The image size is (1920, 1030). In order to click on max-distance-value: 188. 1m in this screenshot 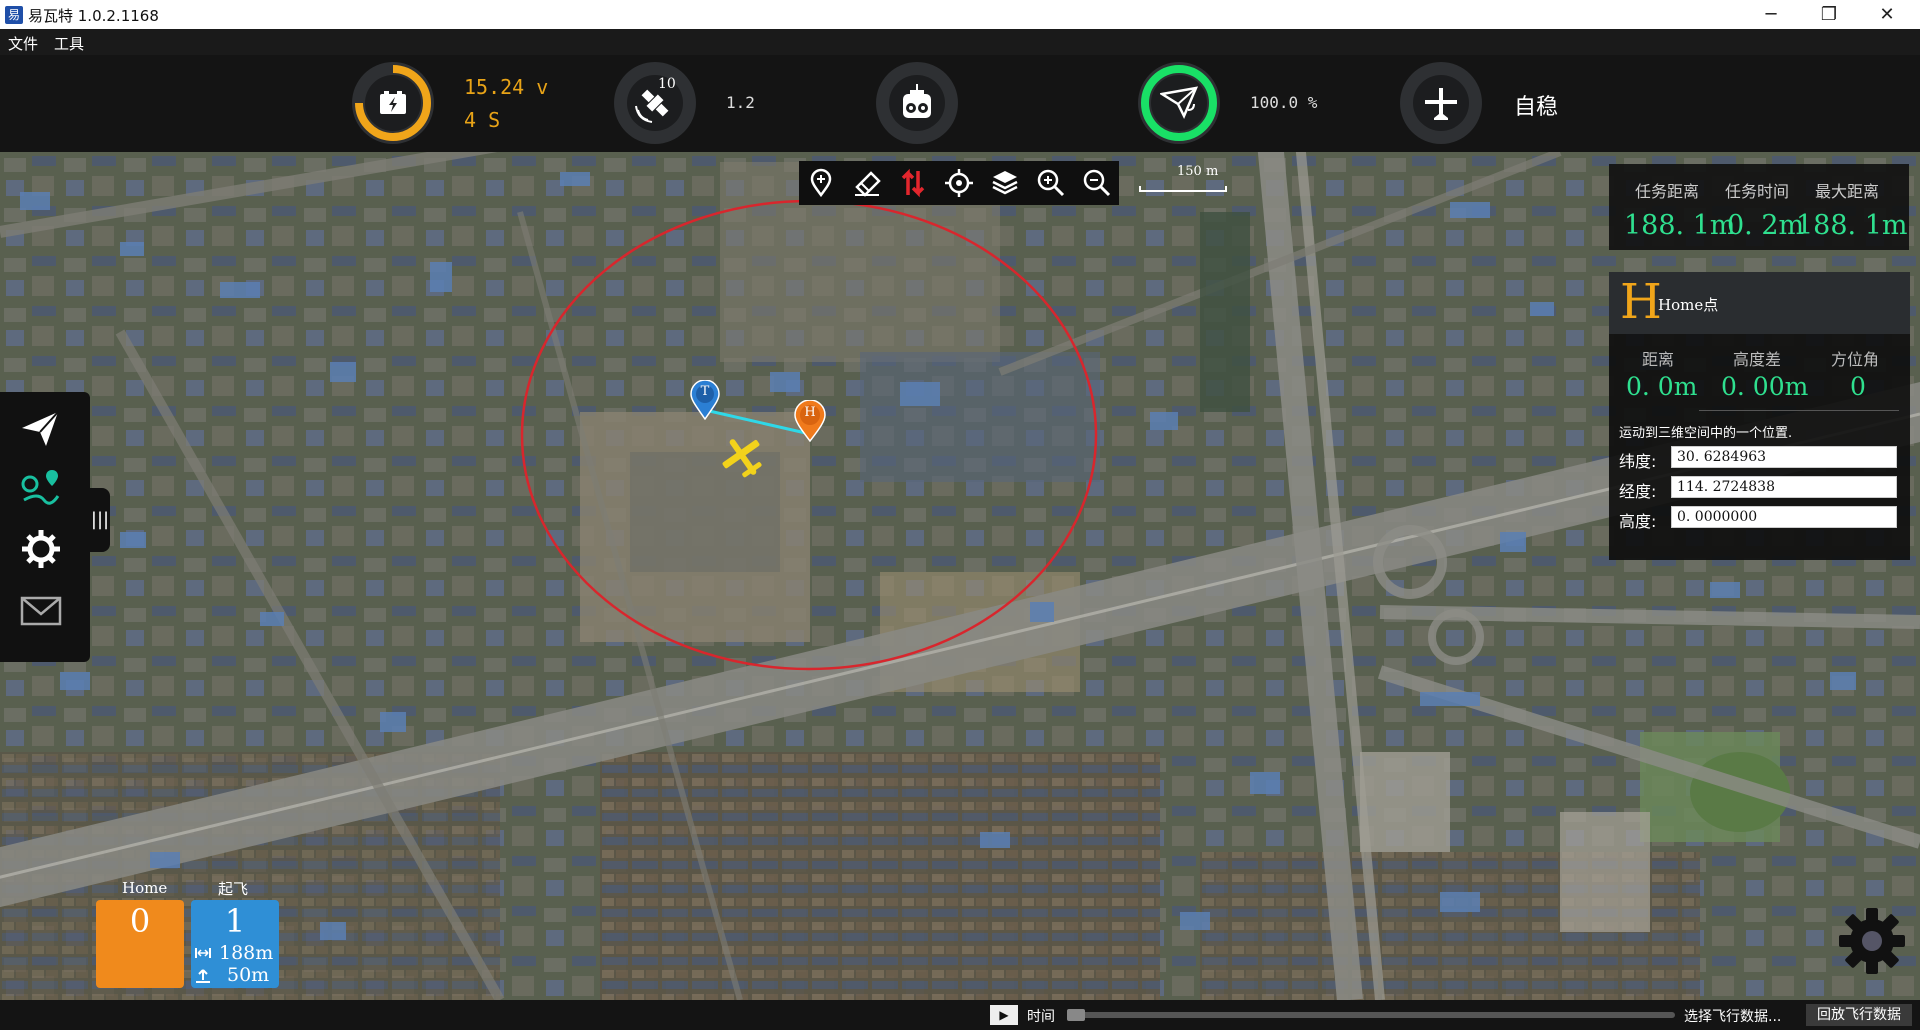, I will do `click(1852, 225)`.